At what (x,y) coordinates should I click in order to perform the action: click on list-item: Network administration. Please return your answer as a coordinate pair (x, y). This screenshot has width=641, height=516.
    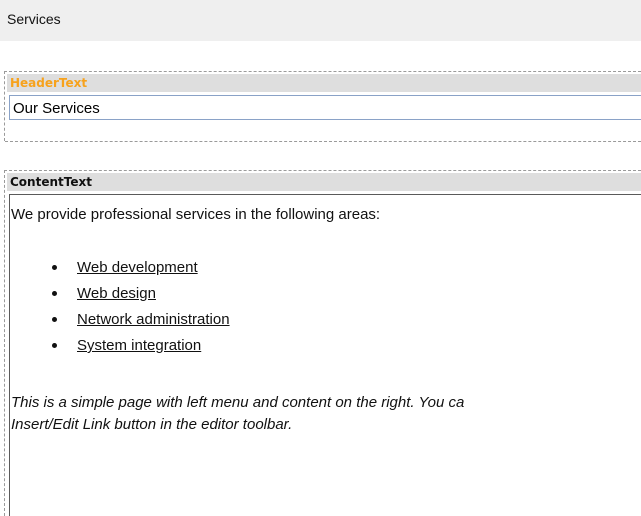
    Looking at the image, I should click on (141, 324).